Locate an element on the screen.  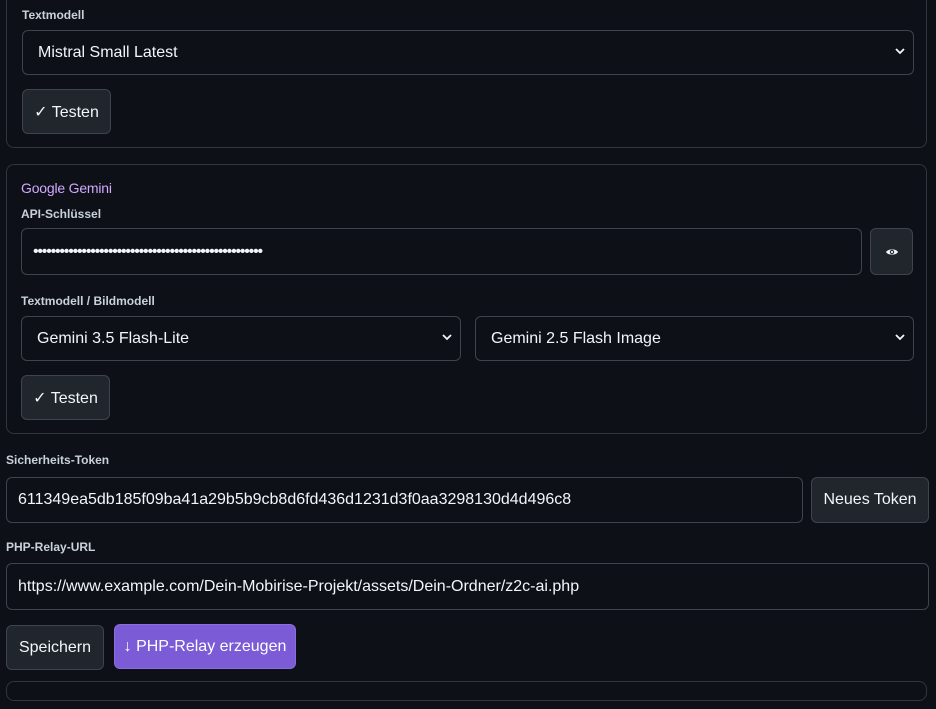
api-key-label: API-Schlüssel is located at coordinates (61, 214).